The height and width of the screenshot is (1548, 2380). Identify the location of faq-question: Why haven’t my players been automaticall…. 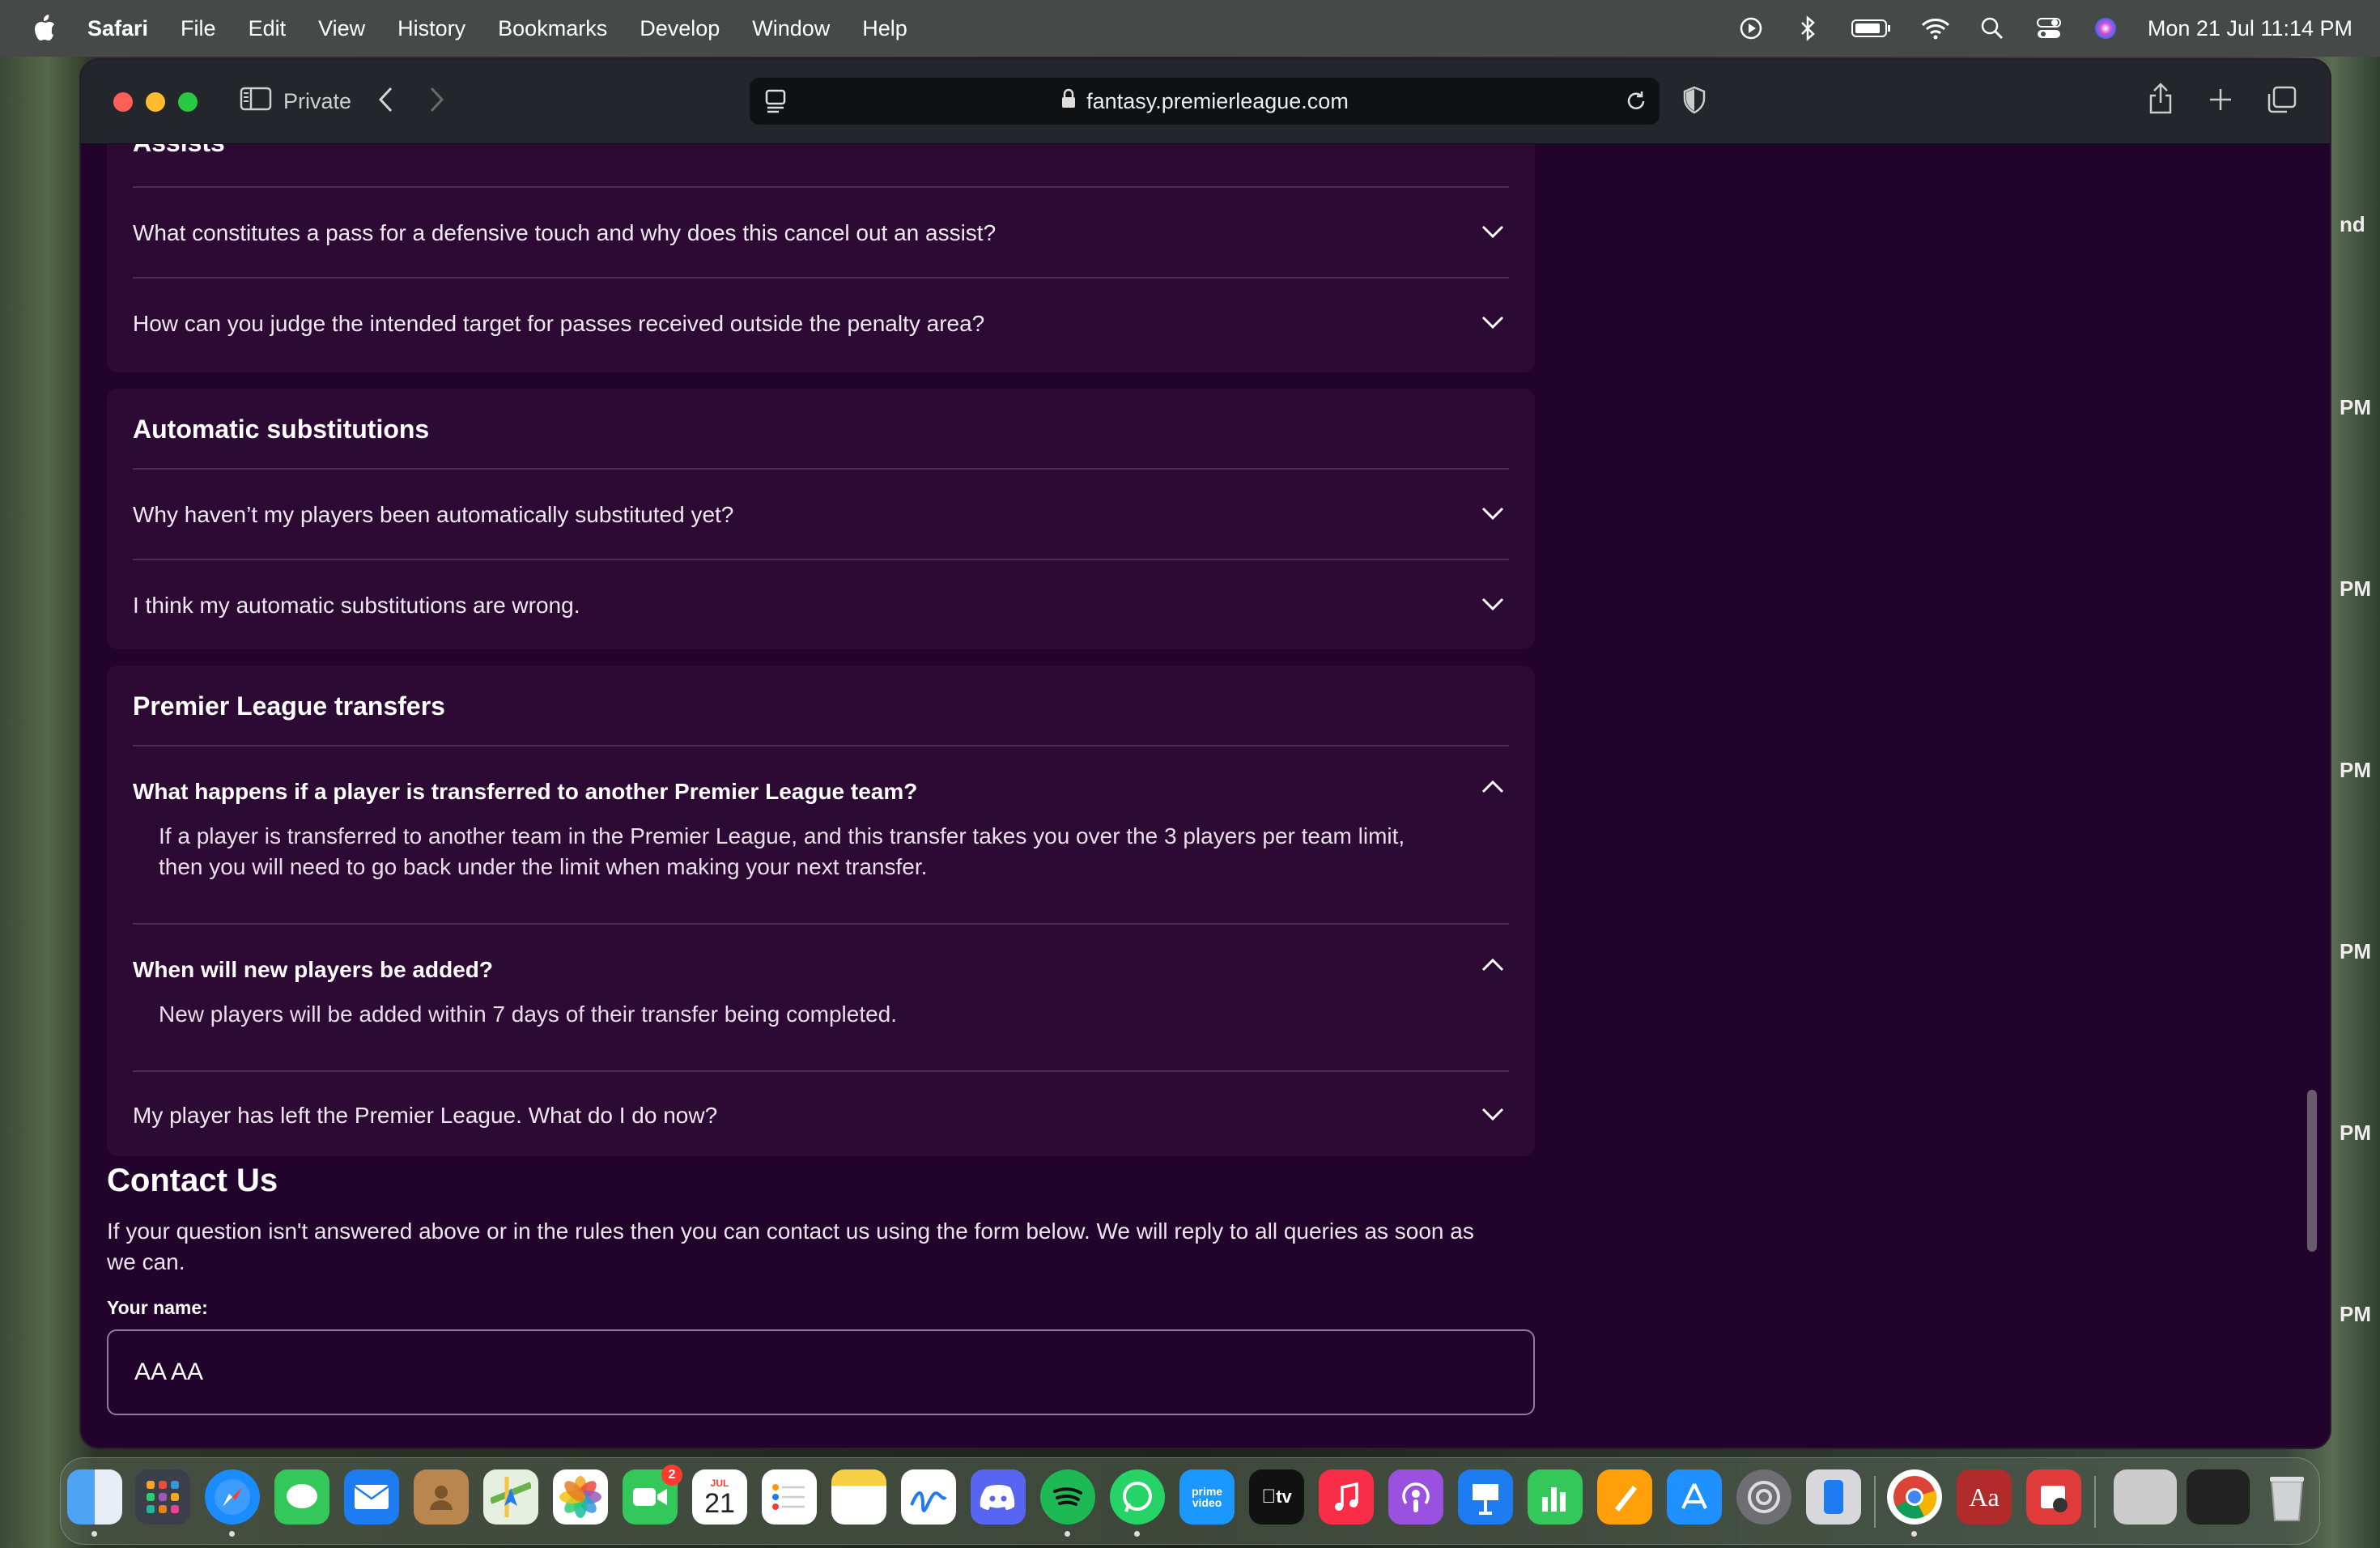
(433, 515).